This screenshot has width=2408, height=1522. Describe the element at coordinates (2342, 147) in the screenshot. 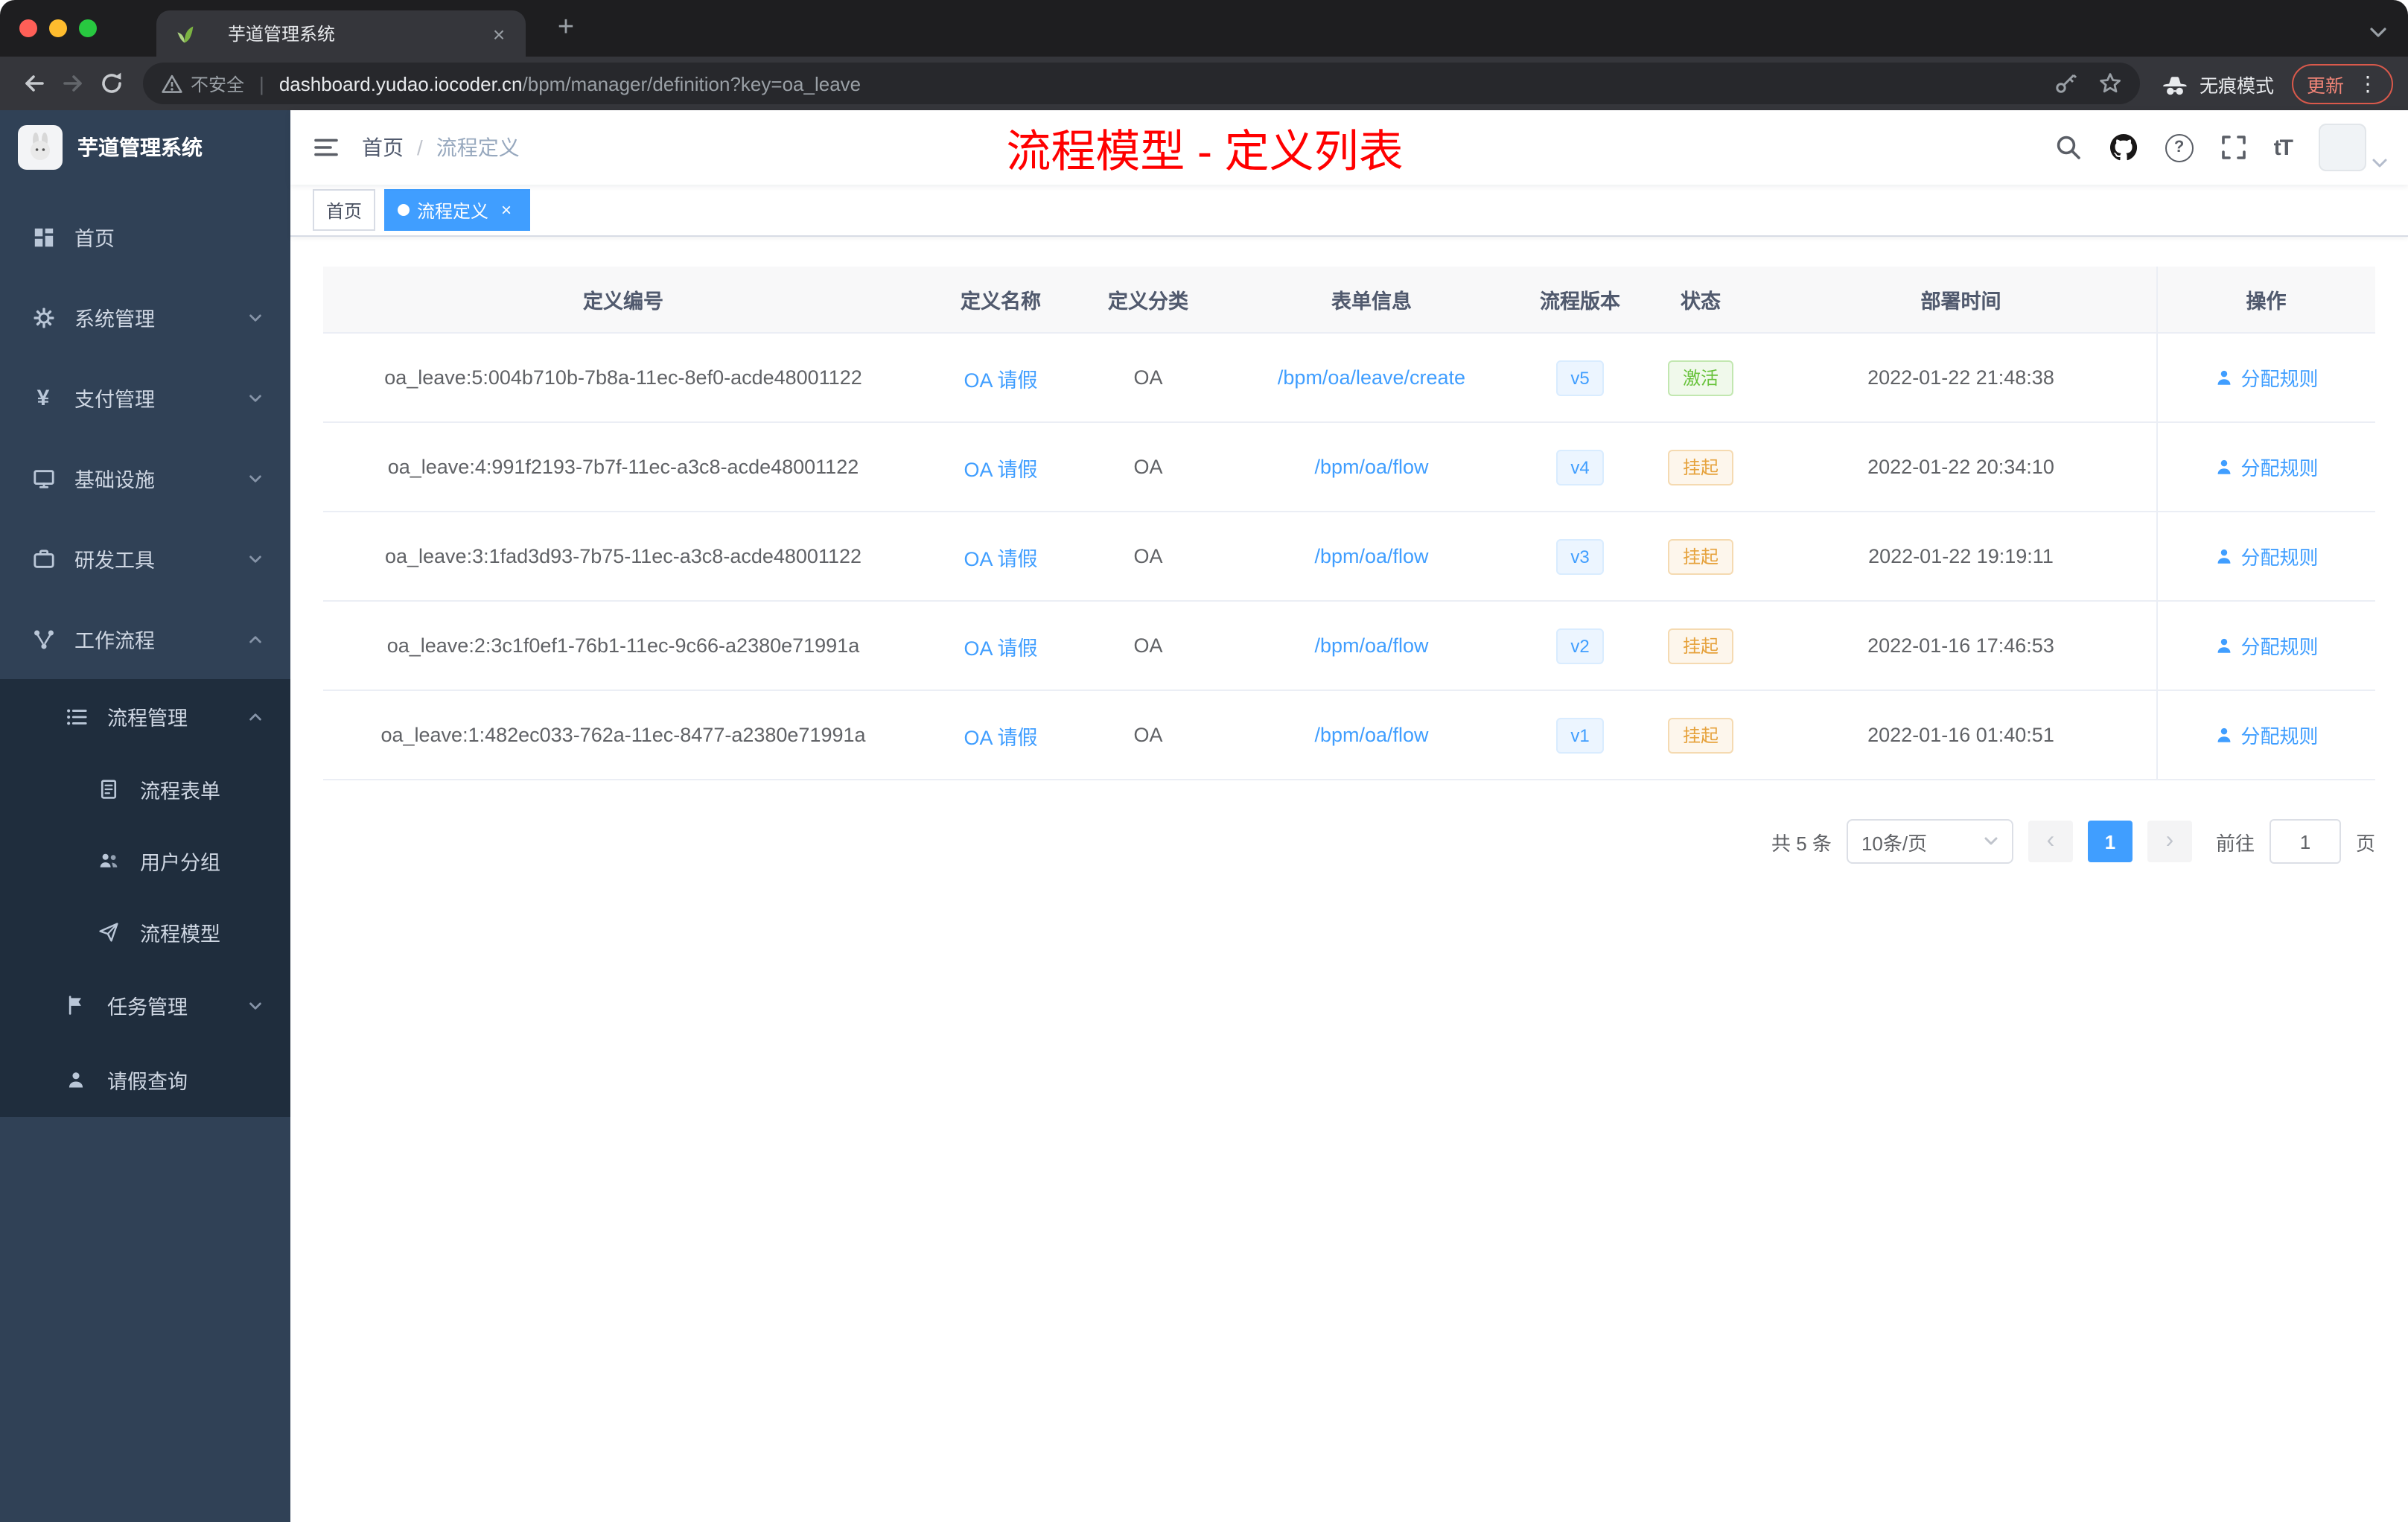

I see `avatar` at that location.